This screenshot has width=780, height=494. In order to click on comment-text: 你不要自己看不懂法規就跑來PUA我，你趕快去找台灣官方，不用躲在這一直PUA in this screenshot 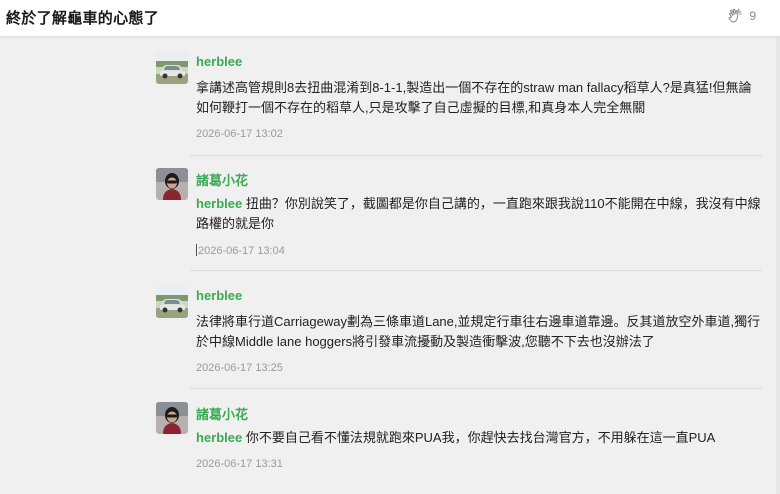, I will do `click(480, 437)`.